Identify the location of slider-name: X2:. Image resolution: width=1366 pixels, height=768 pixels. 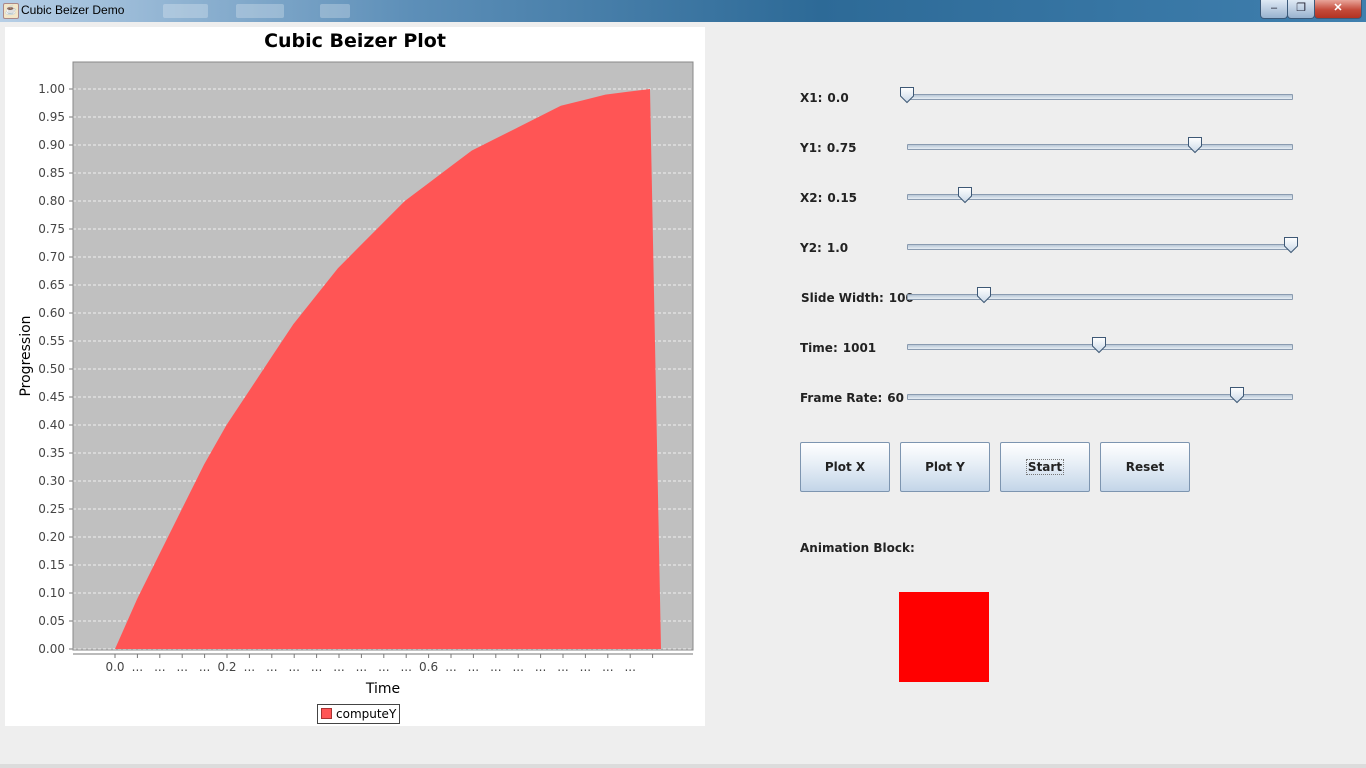
(811, 198).